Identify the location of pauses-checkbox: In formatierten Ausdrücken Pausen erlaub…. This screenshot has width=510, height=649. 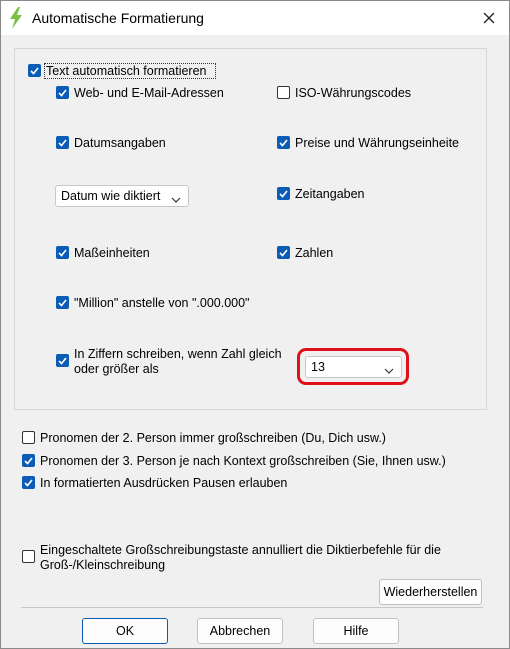
(154, 483).